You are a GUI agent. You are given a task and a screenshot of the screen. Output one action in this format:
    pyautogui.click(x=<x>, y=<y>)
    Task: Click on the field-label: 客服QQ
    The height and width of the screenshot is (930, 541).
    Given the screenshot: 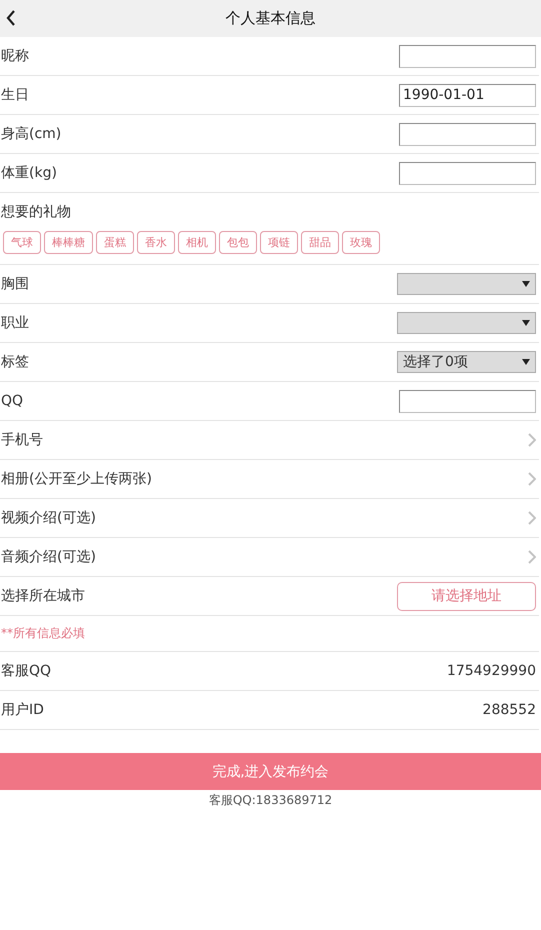 What is the action you would take?
    pyautogui.click(x=26, y=671)
    